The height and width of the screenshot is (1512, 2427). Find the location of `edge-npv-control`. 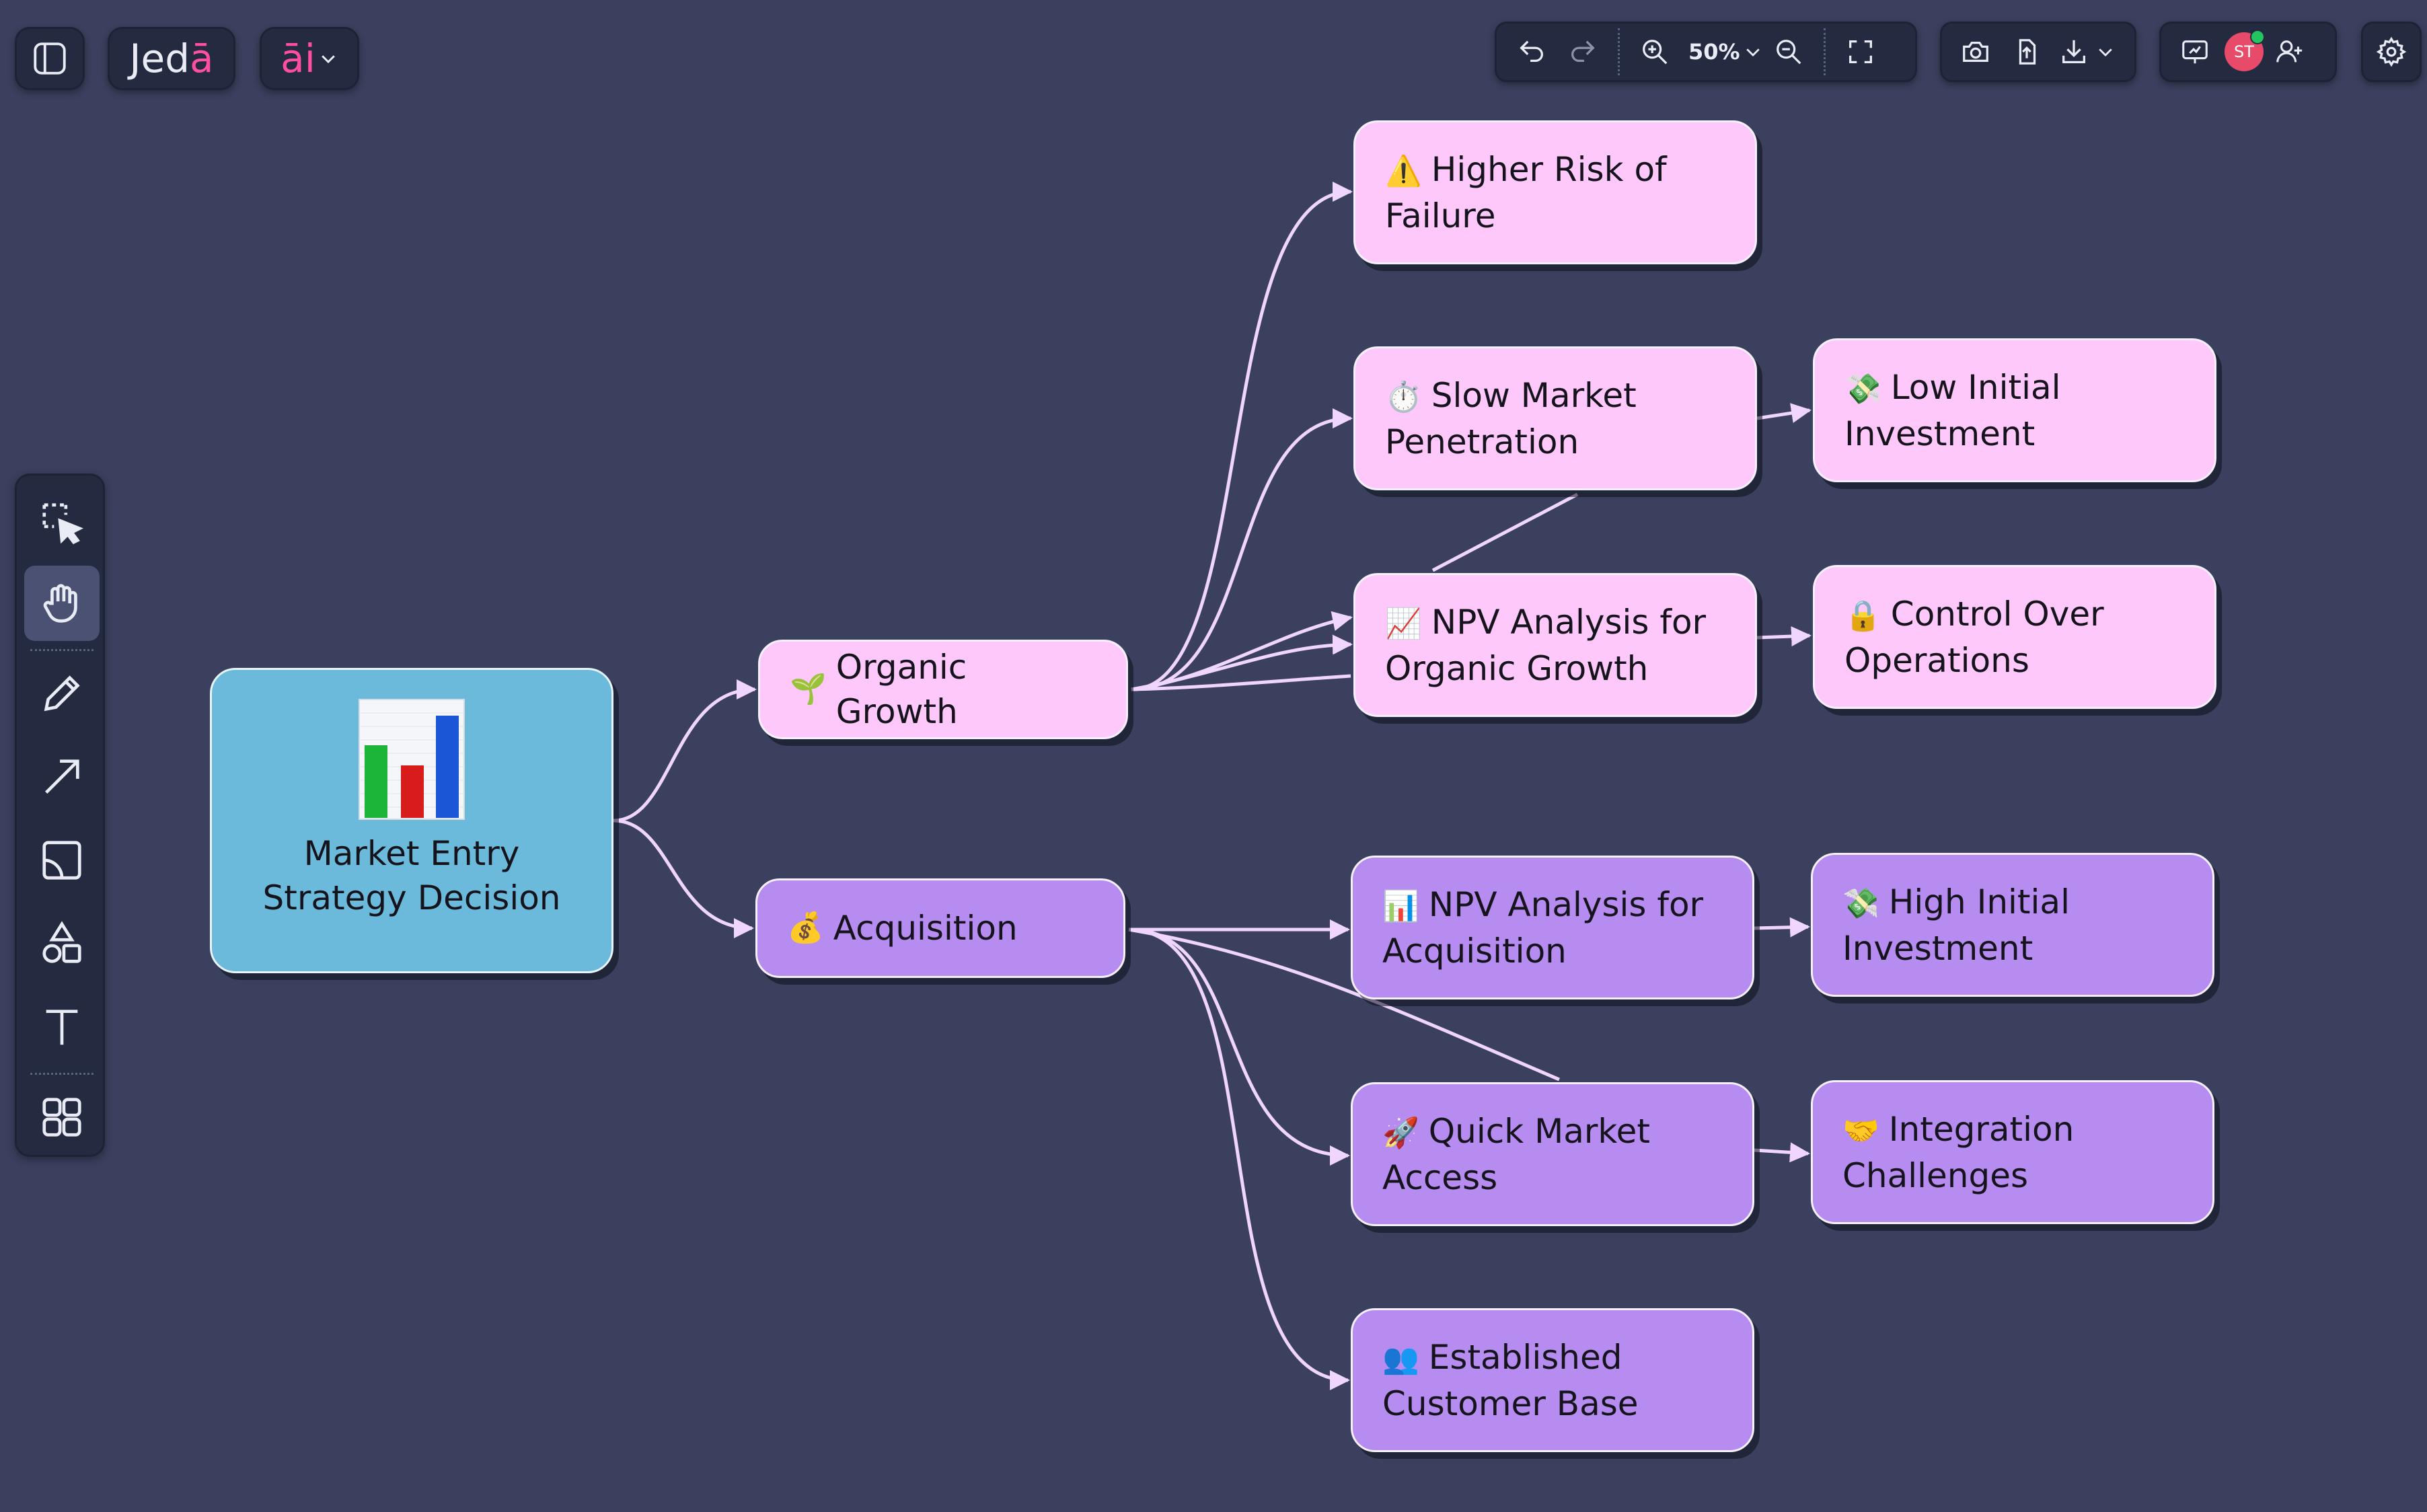

edge-npv-control is located at coordinates (1784, 636).